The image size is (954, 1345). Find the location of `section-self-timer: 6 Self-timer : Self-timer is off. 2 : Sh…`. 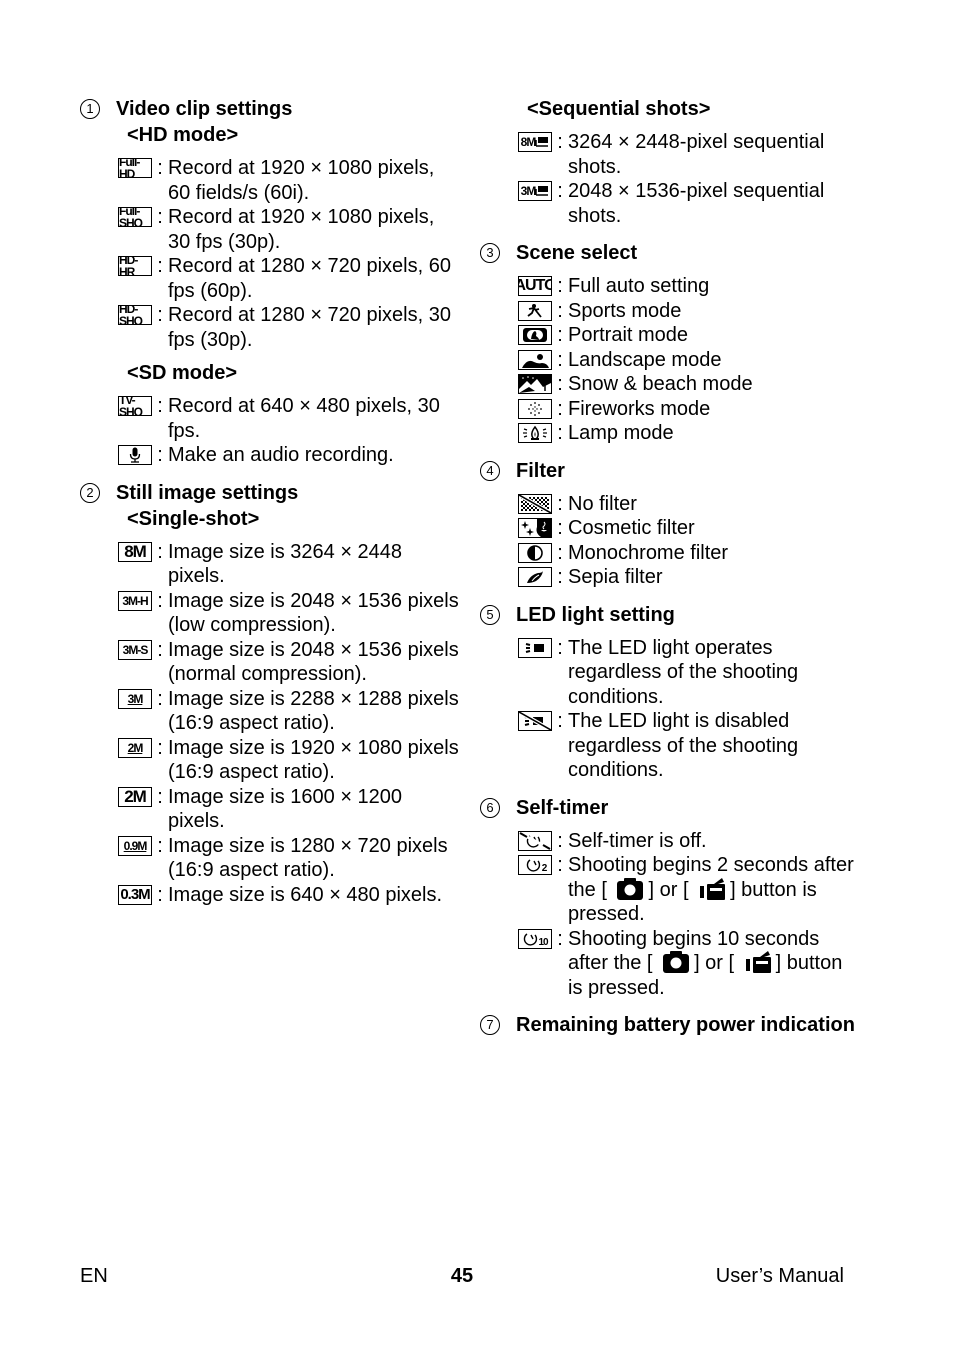

section-self-timer: 6 Self-timer : Self-timer is off. 2 : Sh… is located at coordinates (670, 898).